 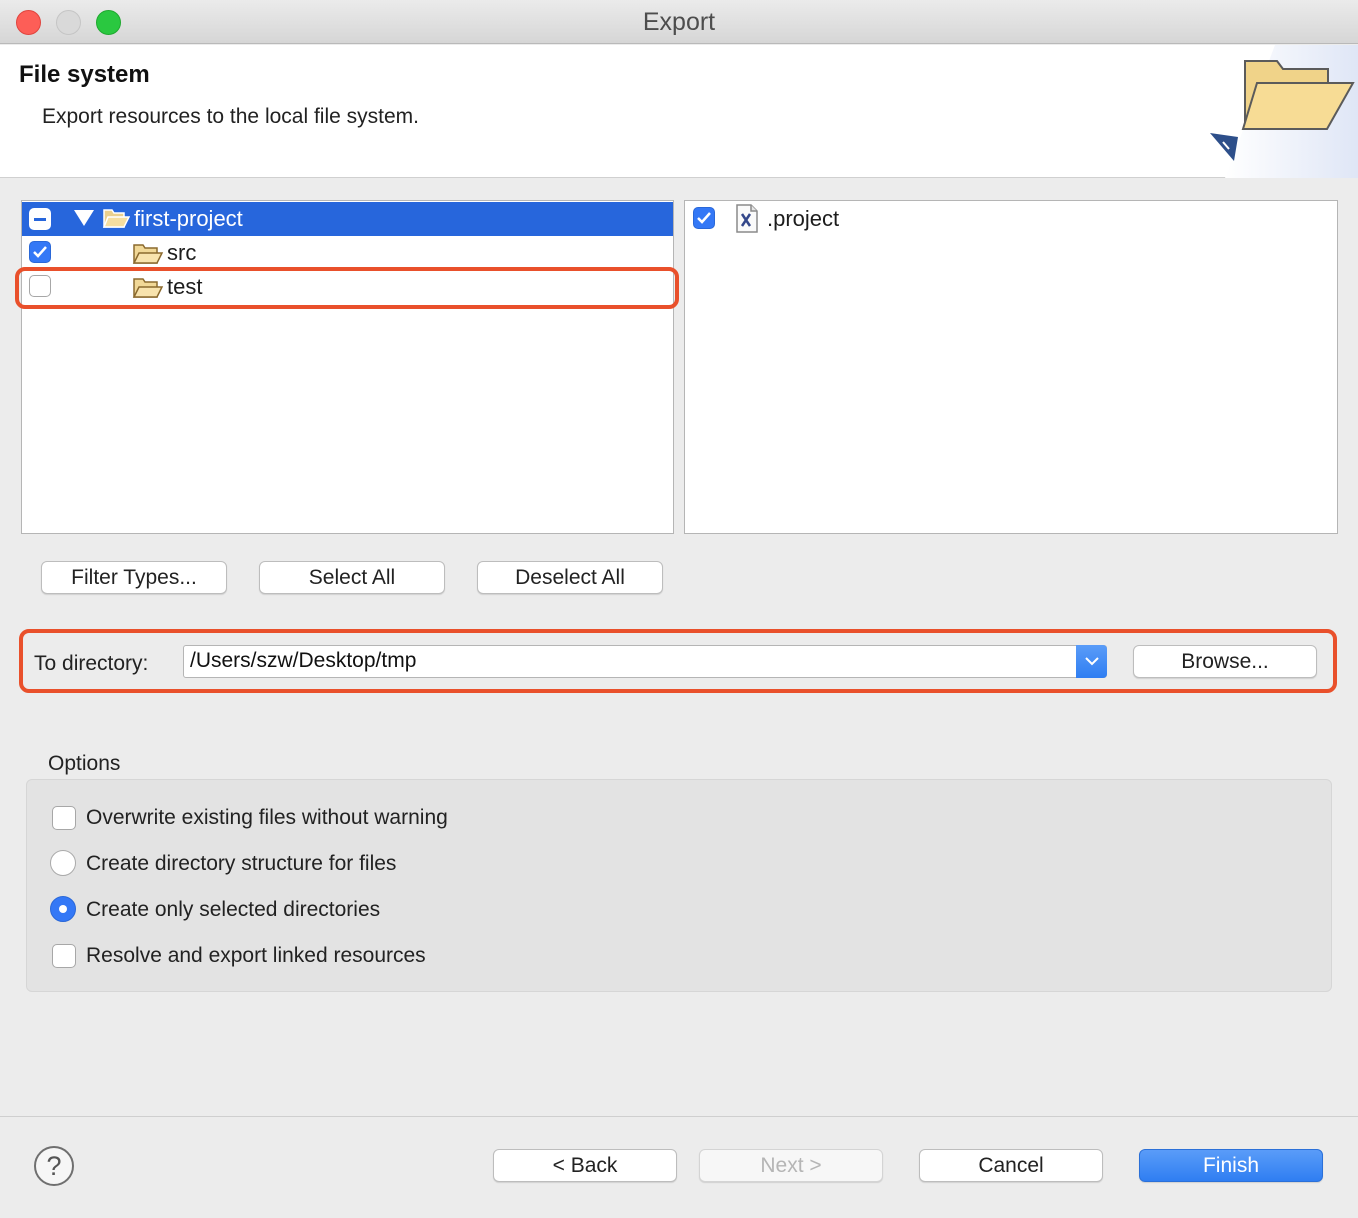 What do you see at coordinates (63, 863) in the screenshot?
I see `create-structure-radio` at bounding box center [63, 863].